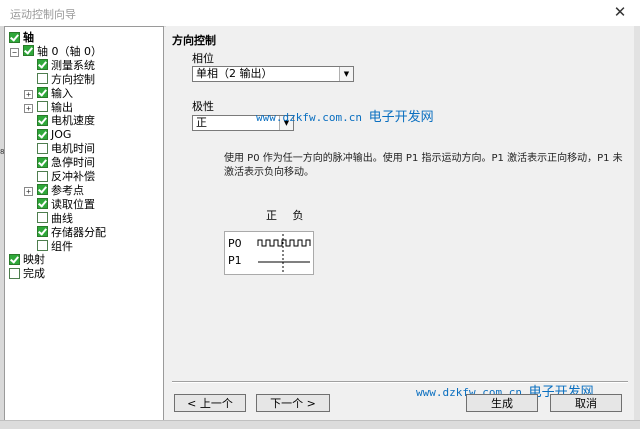 The height and width of the screenshot is (429, 640). I want to click on tree-item-label: 测量系统, so click(73, 65).